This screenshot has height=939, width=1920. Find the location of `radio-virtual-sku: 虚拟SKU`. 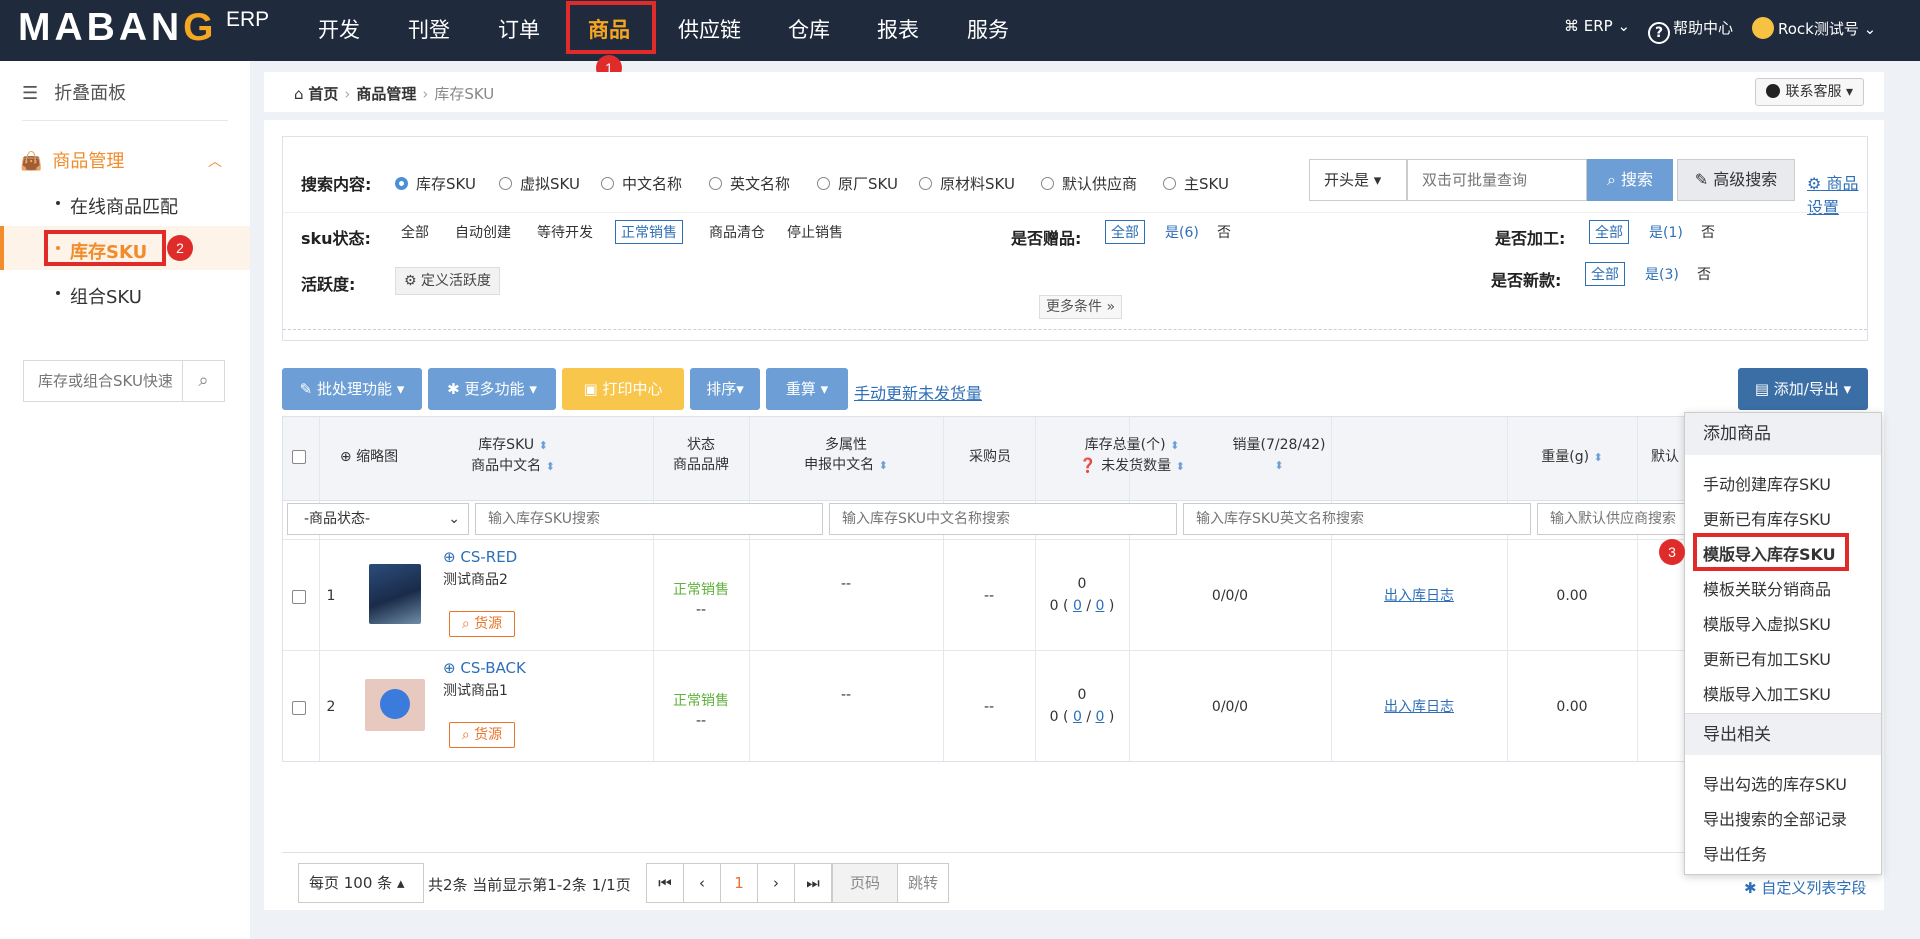

radio-virtual-sku: 虚拟SKU is located at coordinates (539, 183).